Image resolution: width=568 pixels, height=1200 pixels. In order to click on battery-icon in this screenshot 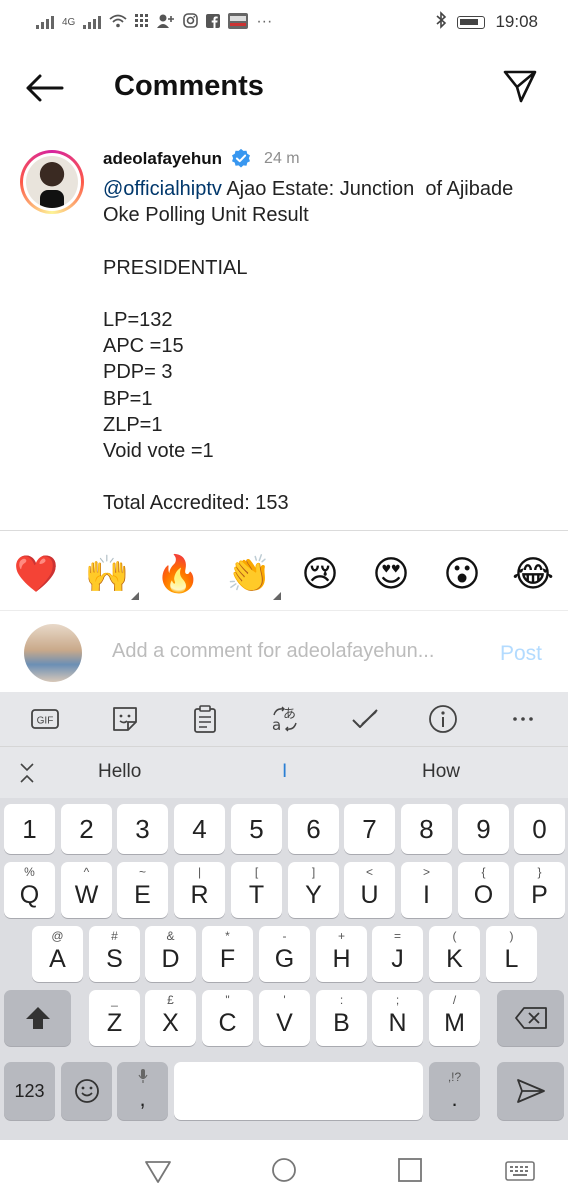, I will do `click(471, 22)`.